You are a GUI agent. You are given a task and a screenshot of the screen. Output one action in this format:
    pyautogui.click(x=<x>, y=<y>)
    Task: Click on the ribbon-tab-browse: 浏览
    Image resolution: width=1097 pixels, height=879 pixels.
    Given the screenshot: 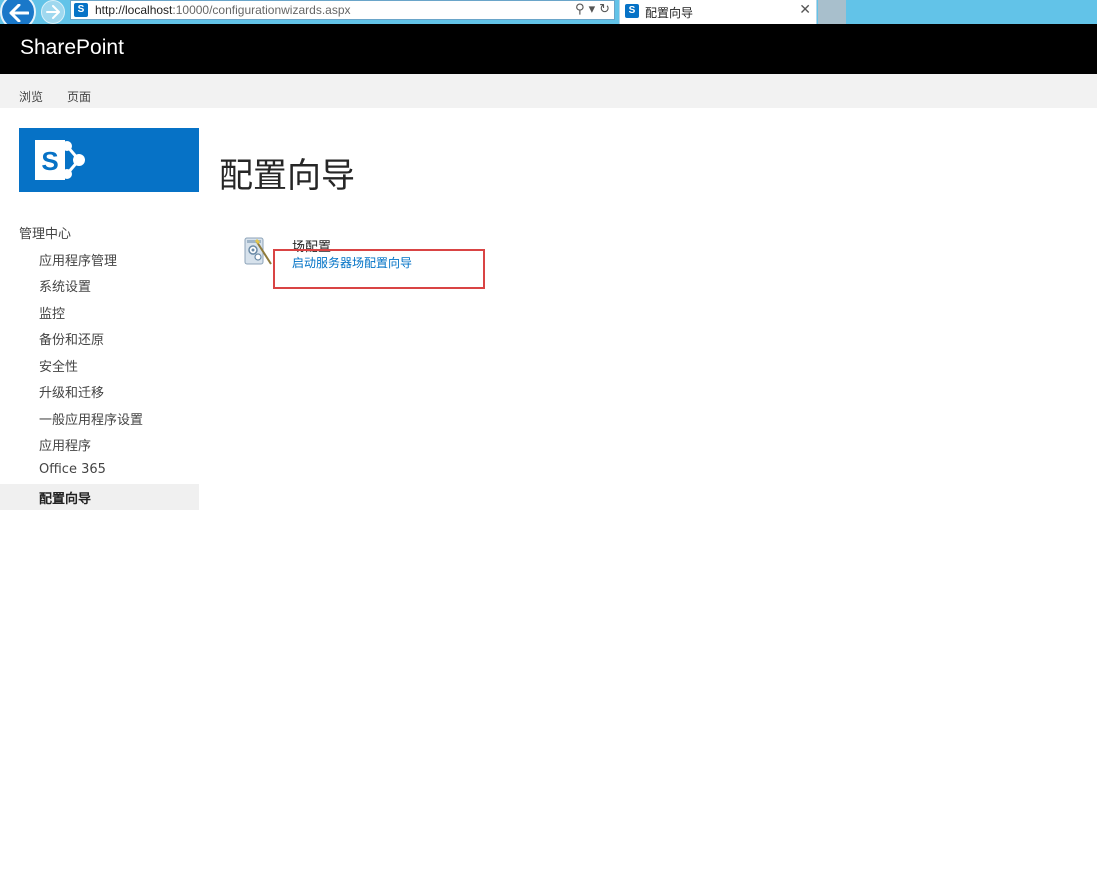 What is the action you would take?
    pyautogui.click(x=31, y=96)
    